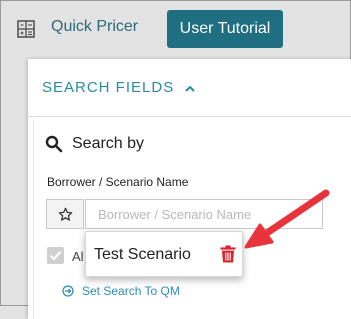 This screenshot has height=319, width=351. I want to click on star-icon, so click(65, 214).